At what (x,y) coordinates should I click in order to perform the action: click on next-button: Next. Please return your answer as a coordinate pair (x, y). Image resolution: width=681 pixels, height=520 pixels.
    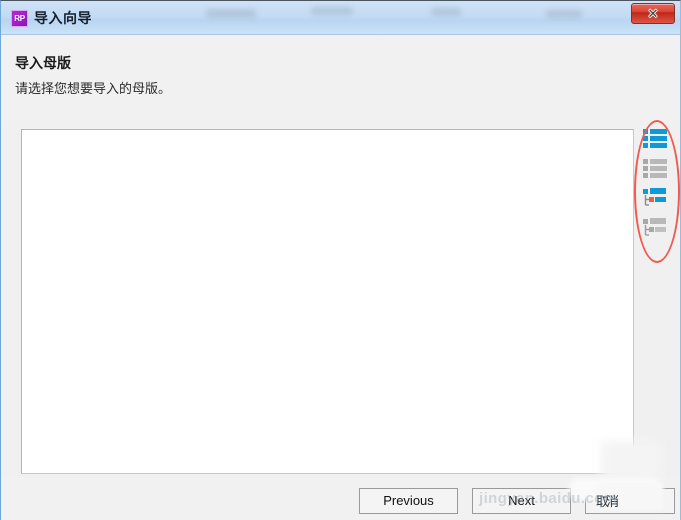
    Looking at the image, I should click on (521, 501).